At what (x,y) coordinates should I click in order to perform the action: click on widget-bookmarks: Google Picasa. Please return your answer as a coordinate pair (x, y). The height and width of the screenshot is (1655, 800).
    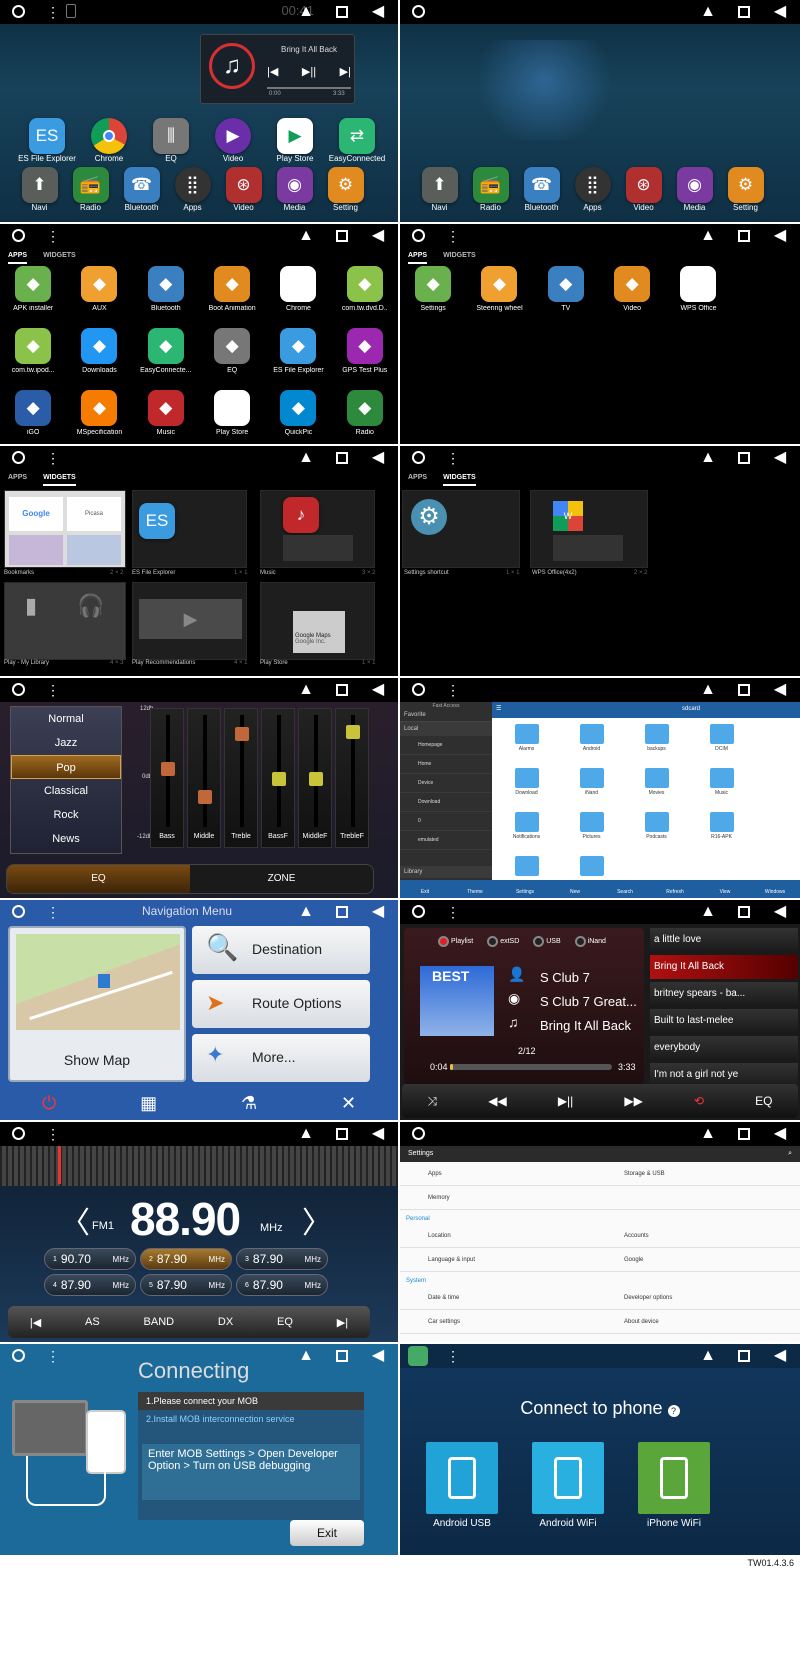
    Looking at the image, I should click on (65, 529).